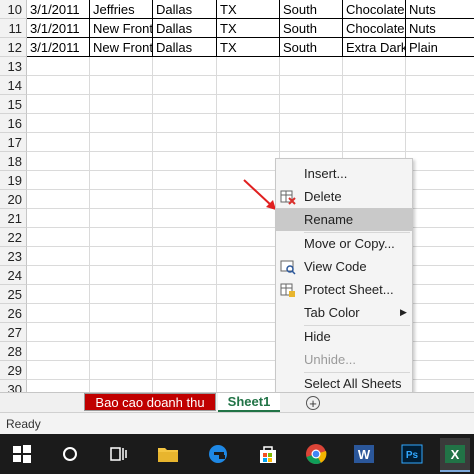 The image size is (474, 474). What do you see at coordinates (440, 28) in the screenshot?
I see `table-cell: Nuts` at bounding box center [440, 28].